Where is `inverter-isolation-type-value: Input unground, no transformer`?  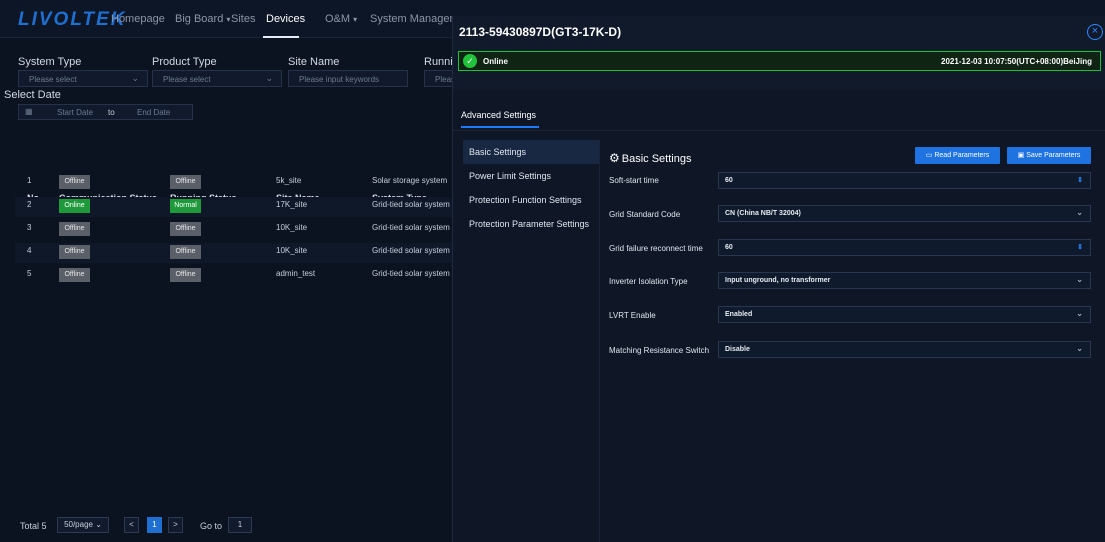
inverter-isolation-type-value: Input unground, no transformer is located at coordinates (778, 280).